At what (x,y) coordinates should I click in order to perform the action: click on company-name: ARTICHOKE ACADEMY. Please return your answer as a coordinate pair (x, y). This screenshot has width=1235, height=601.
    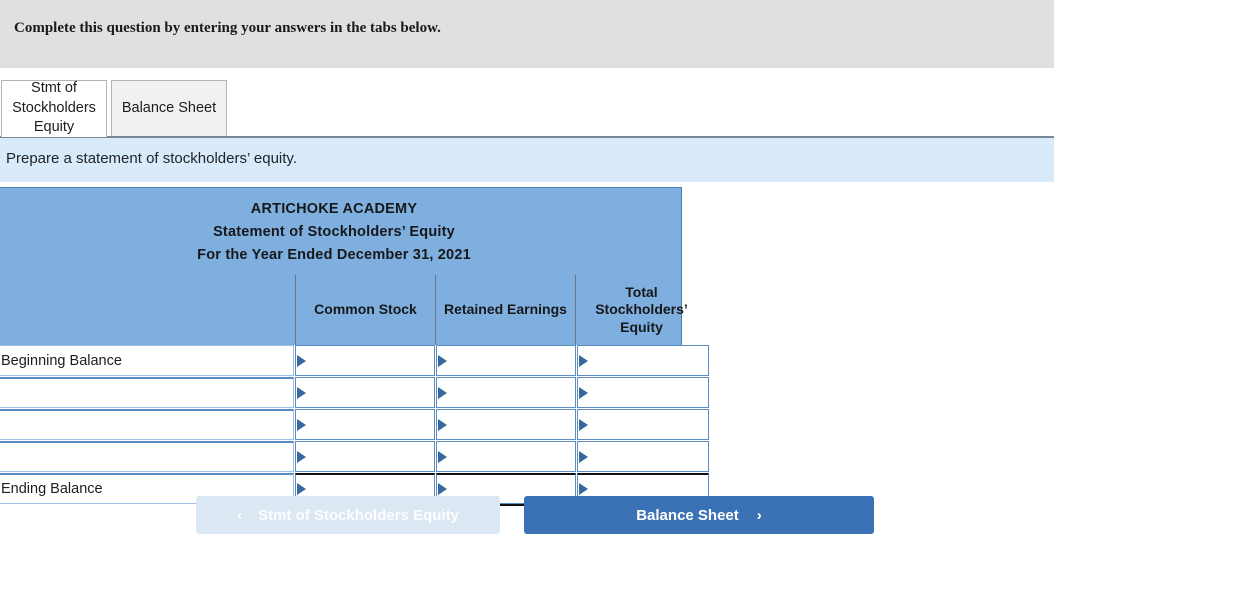
    Looking at the image, I should click on (334, 209).